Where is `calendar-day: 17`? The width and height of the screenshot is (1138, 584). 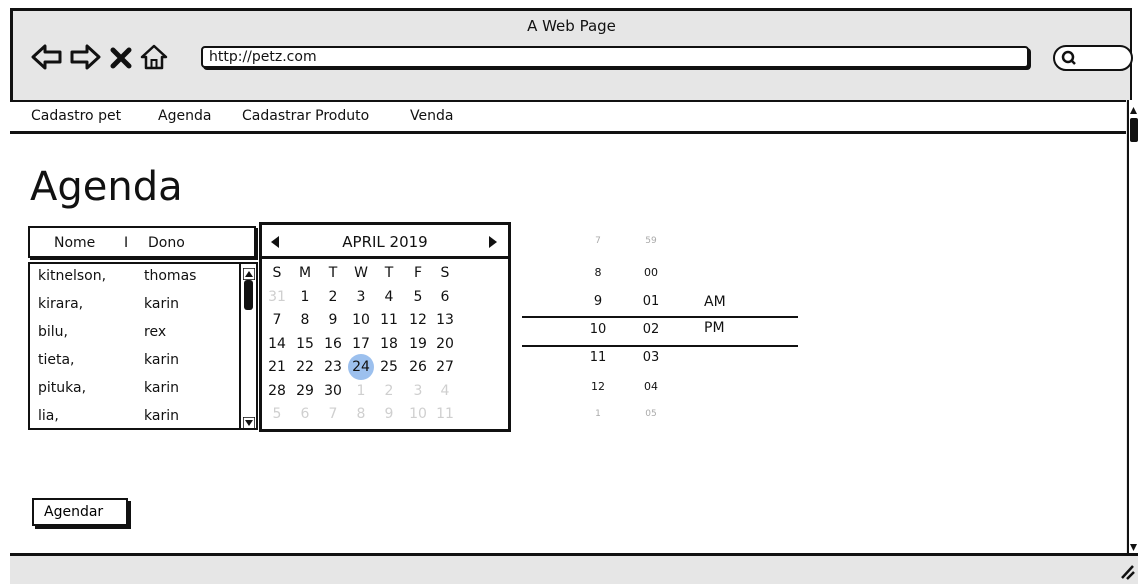
calendar-day: 17 is located at coordinates (361, 344).